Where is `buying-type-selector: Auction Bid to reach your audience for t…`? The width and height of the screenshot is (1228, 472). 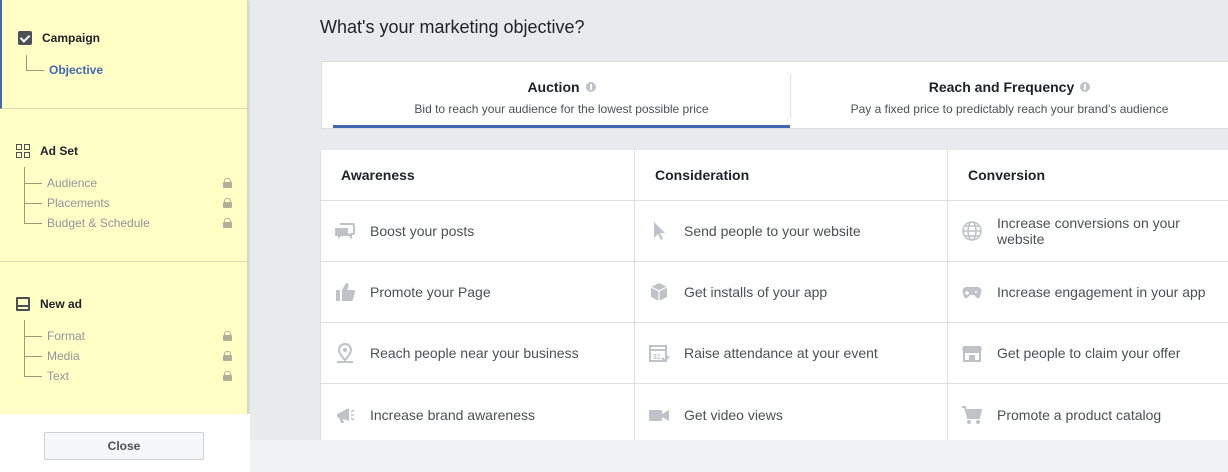 buying-type-selector: Auction Bid to reach your audience for t… is located at coordinates (774, 95).